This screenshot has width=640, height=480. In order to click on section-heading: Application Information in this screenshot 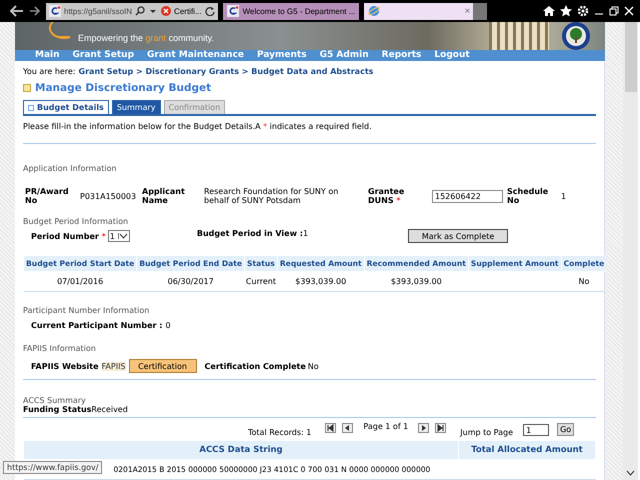, I will do `click(70, 168)`.